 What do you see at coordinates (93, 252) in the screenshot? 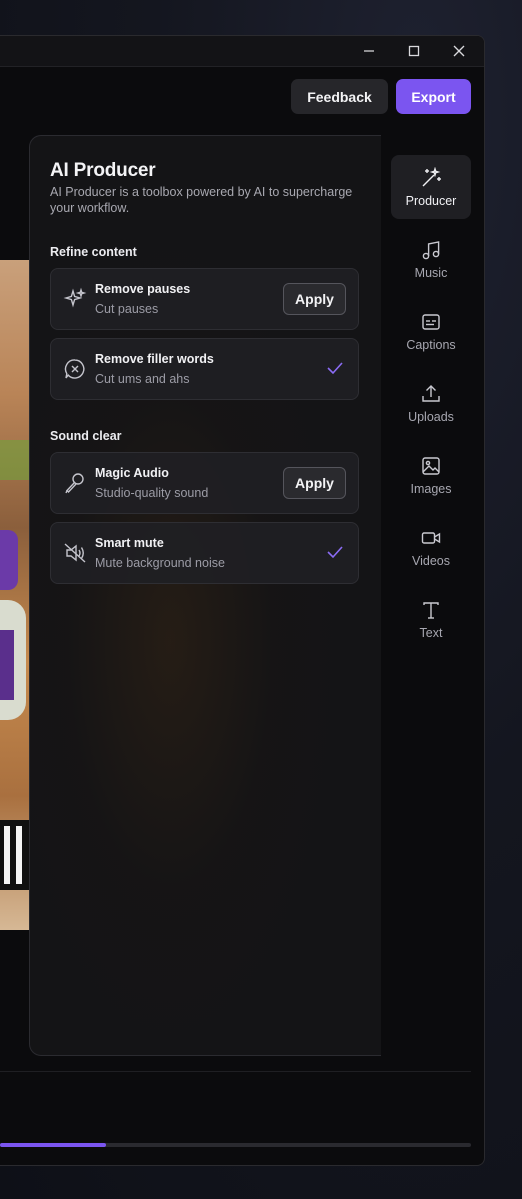
I see `section-label-refine-content: Refine content` at bounding box center [93, 252].